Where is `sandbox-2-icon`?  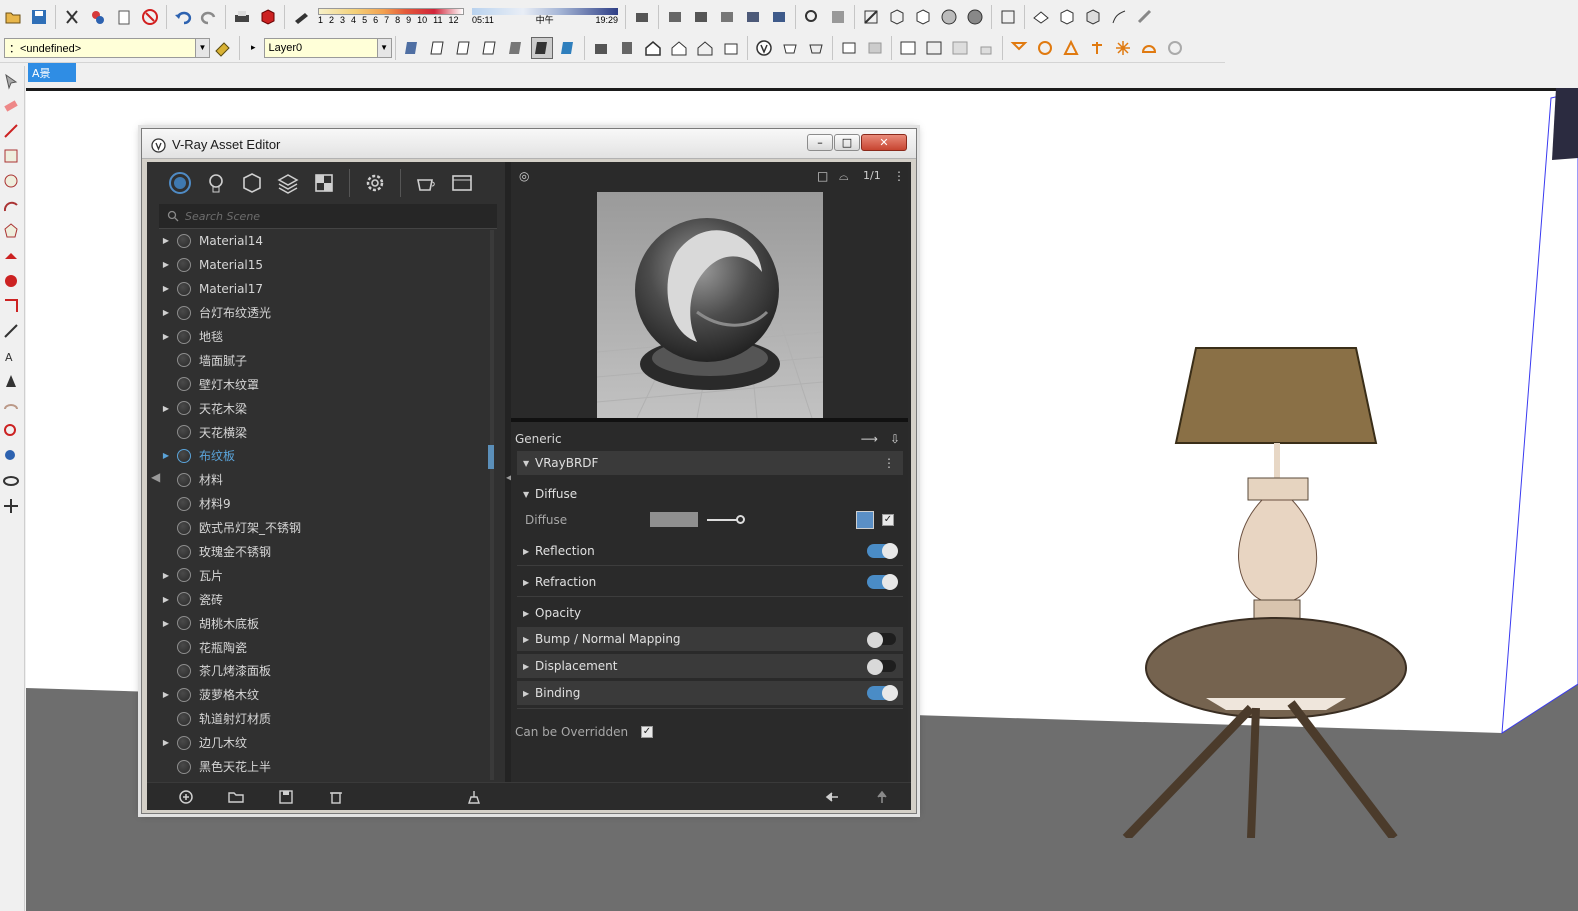 sandbox-2-icon is located at coordinates (701, 17).